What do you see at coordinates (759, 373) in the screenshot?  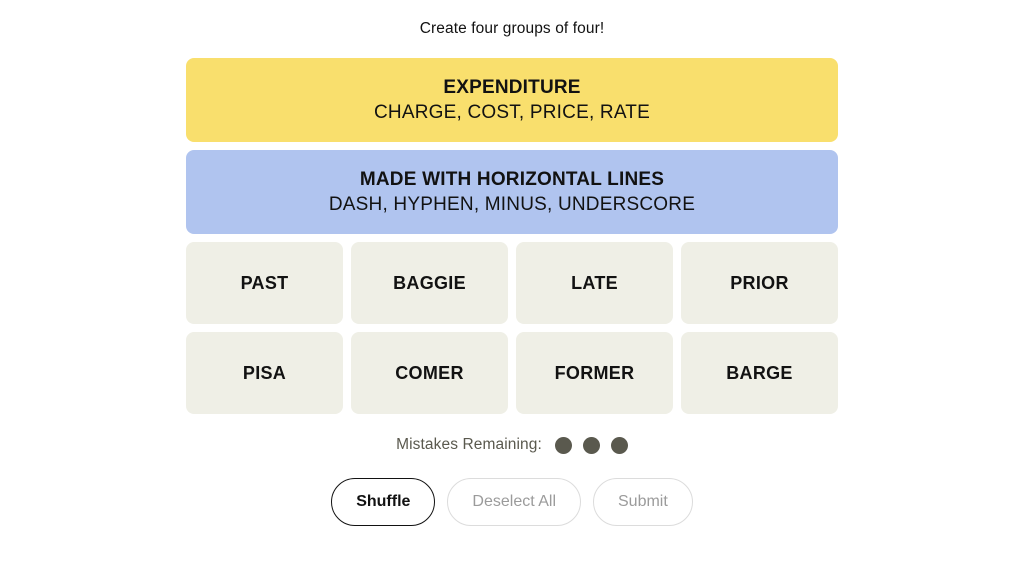 I see `word-tile: BARGE` at bounding box center [759, 373].